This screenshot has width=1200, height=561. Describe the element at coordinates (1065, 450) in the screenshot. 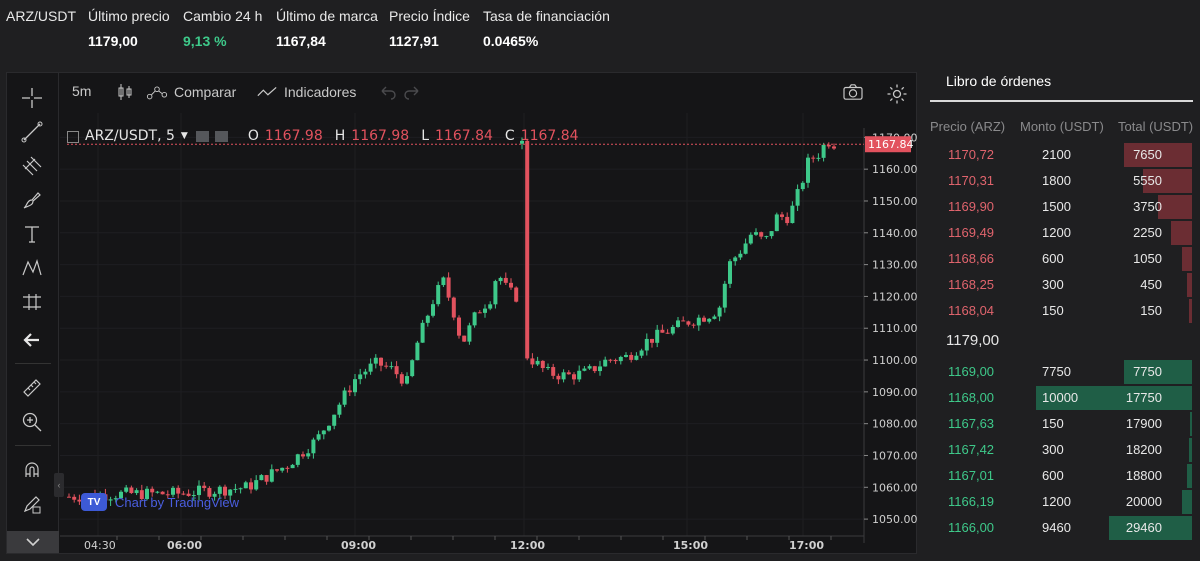

I see `bid-row: 1167,42 300 18200` at that location.